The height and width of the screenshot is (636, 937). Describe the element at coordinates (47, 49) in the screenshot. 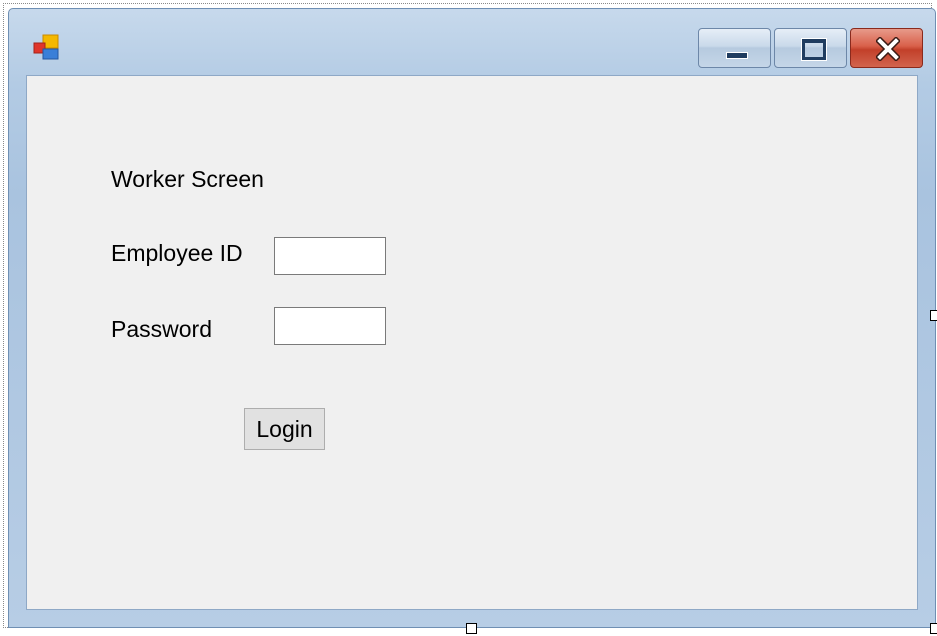

I see `windows-forms-app-icon` at that location.